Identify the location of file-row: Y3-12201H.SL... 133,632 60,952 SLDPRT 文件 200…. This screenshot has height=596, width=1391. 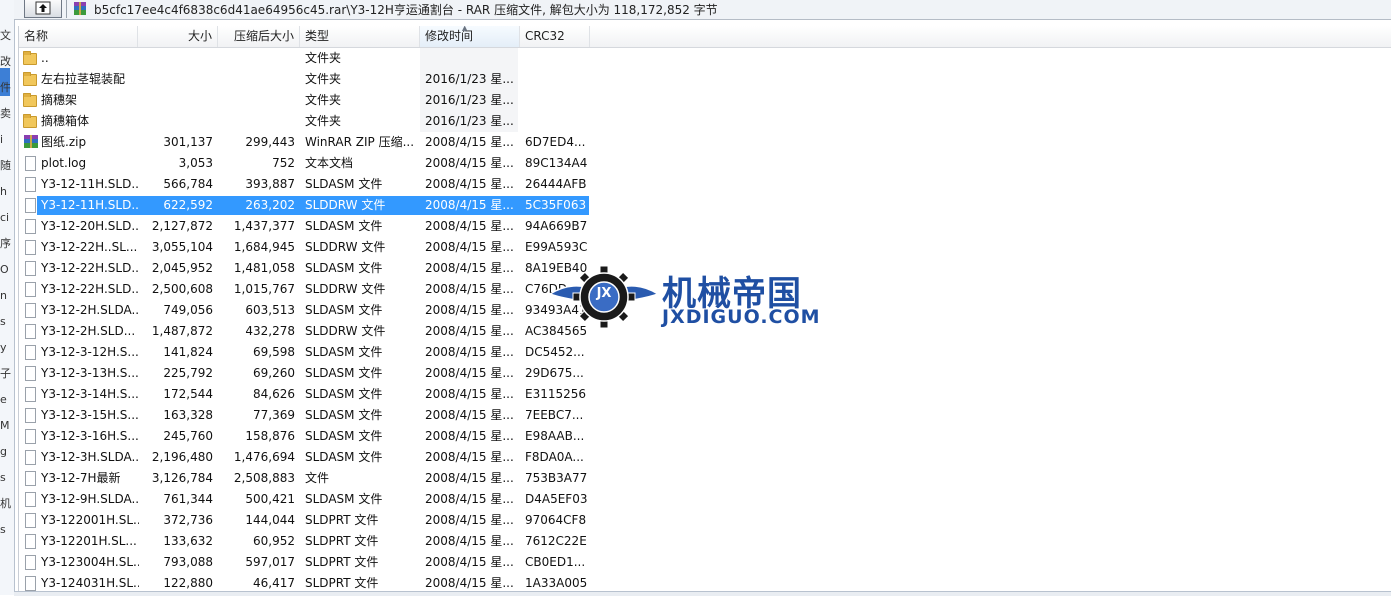
(705, 541).